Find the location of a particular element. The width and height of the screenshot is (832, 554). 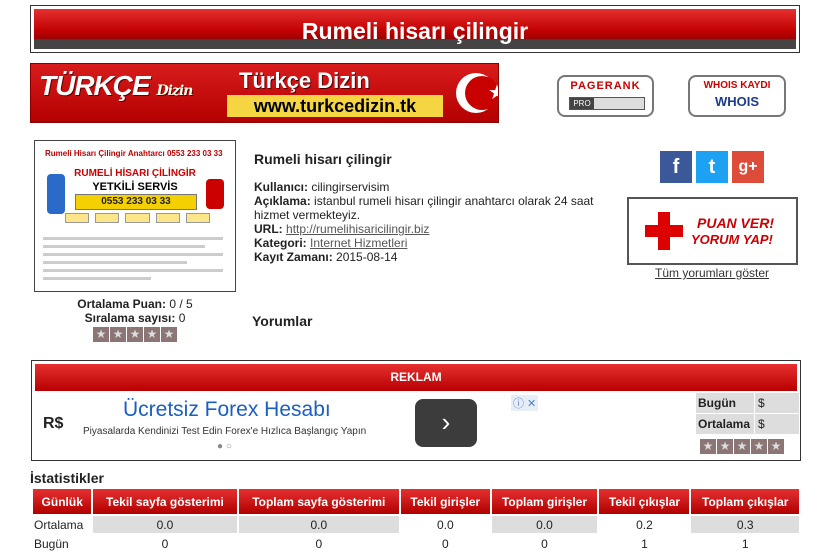

thumb-phone: 0553 233 03 33 is located at coordinates (136, 202).